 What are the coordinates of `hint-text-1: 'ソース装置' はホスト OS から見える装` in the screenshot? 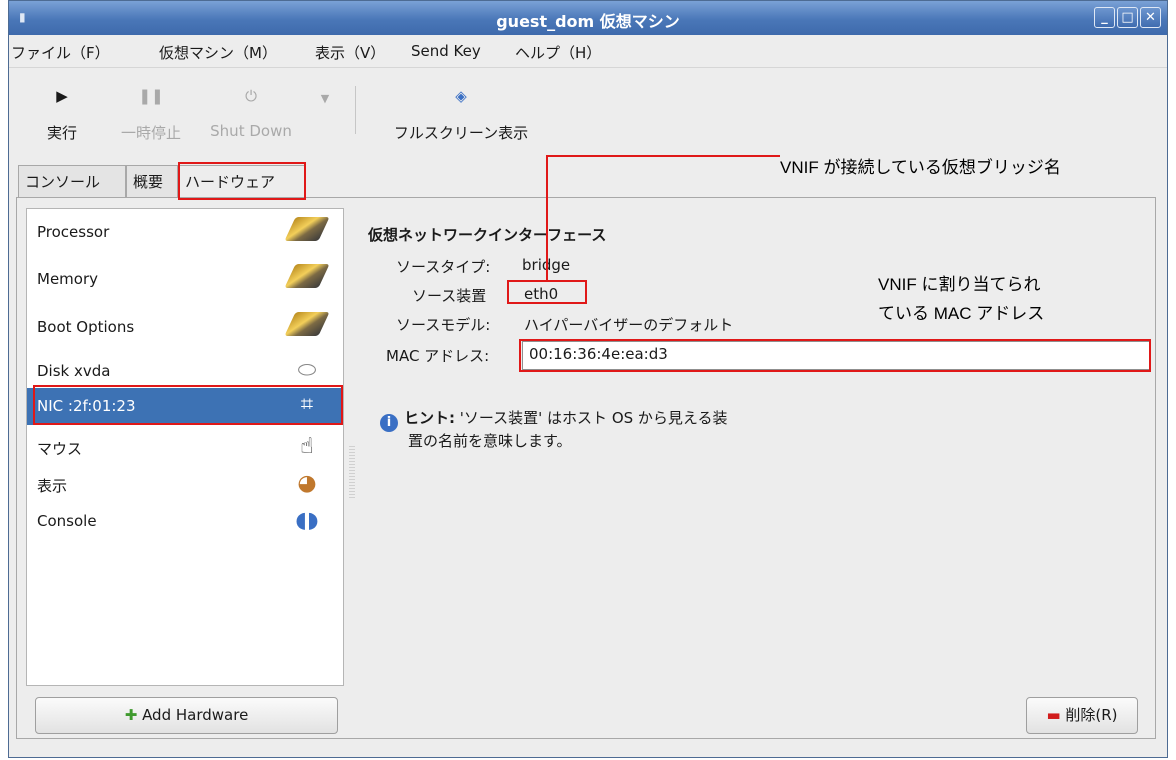 It's located at (593, 418).